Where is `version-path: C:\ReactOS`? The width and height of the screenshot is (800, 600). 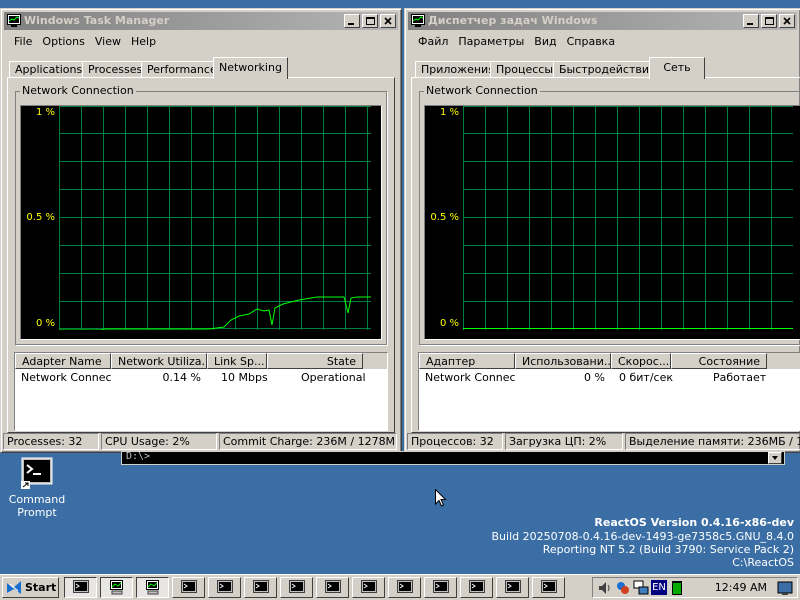 version-path: C:\ReactOS is located at coordinates (763, 562).